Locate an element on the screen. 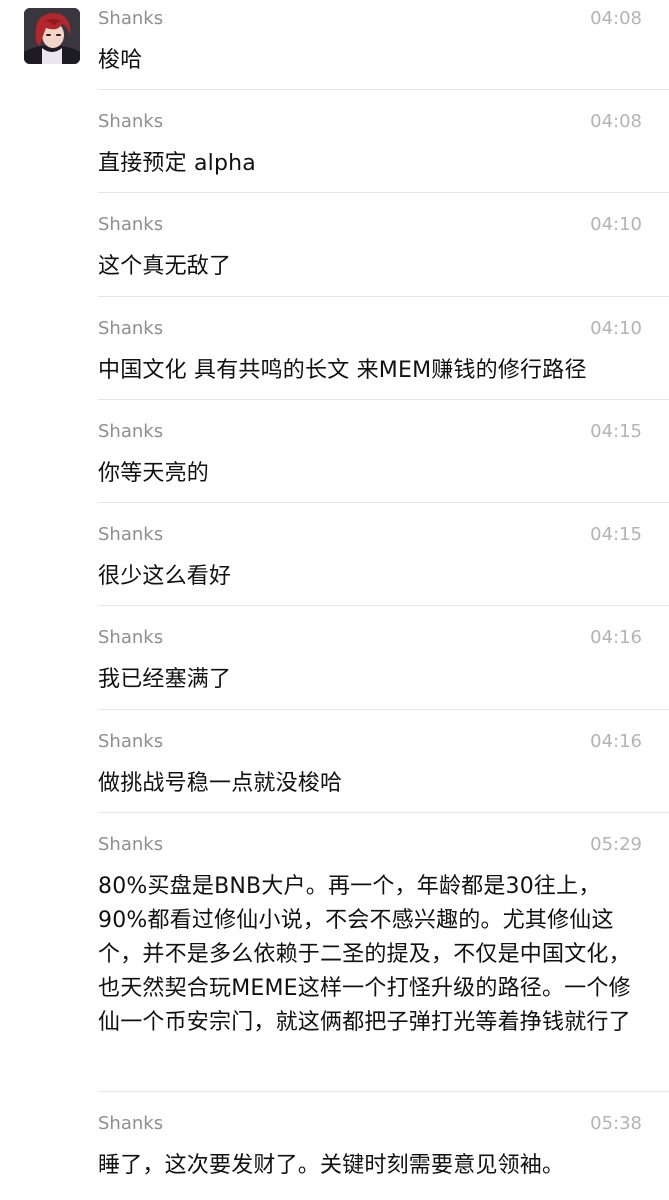 The image size is (669, 1200). message-item: Shanks 04:08 直接预定 alpha is located at coordinates (370, 151).